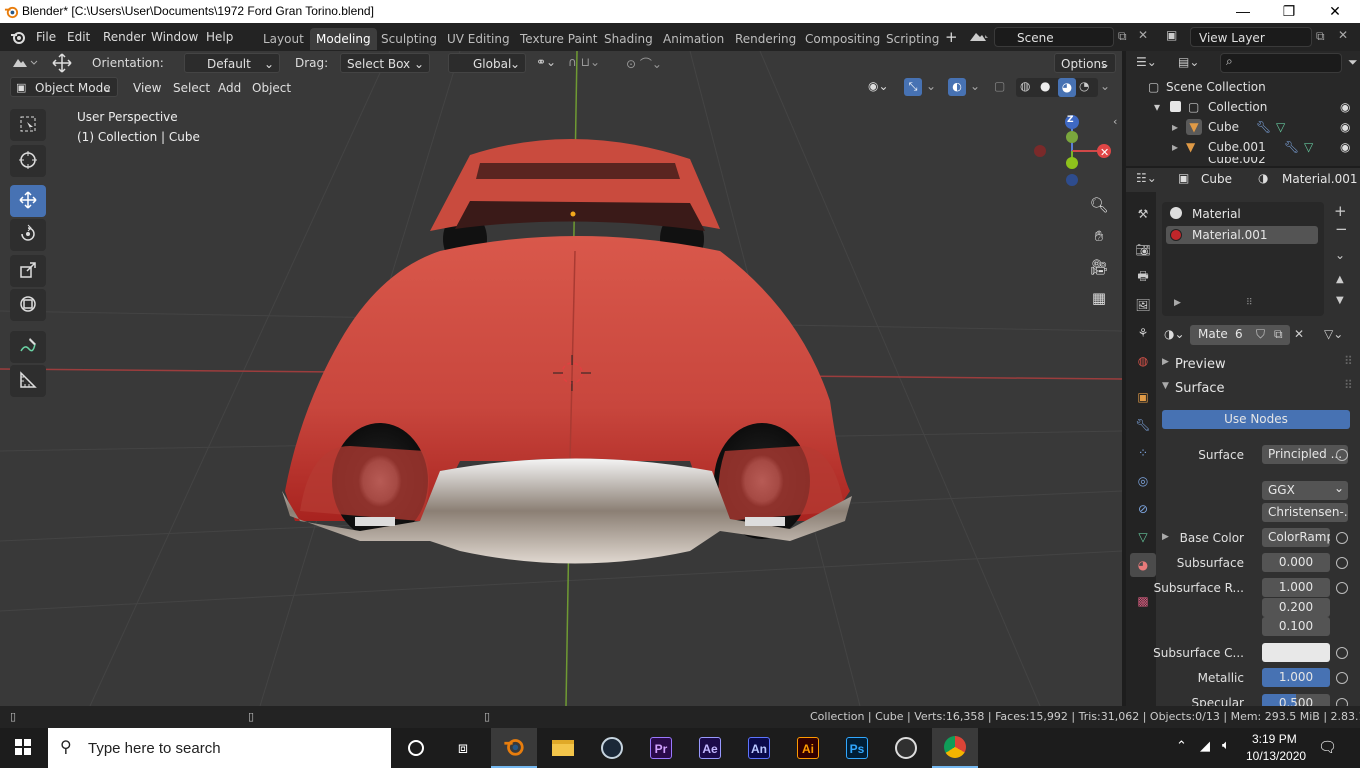 Image resolution: width=1360 pixels, height=768 pixels. Describe the element at coordinates (283, 39) in the screenshot. I see `tab-layout: Layout` at that location.